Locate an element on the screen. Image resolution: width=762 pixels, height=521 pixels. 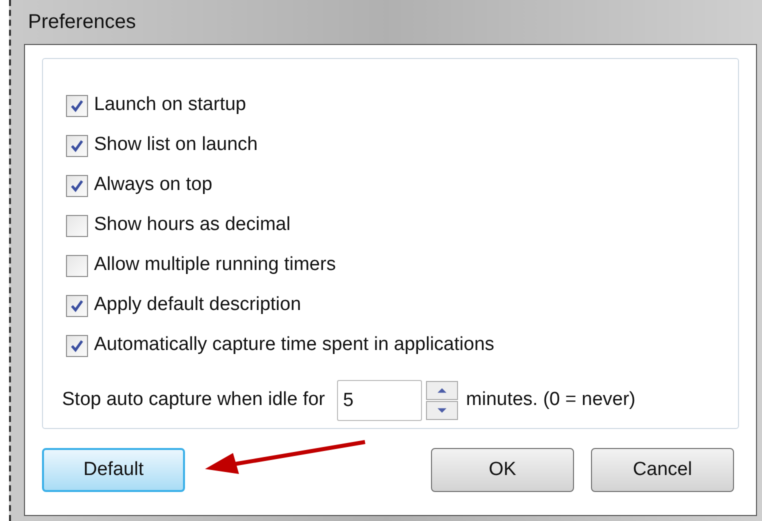
window-title: Preferences is located at coordinates (82, 22).